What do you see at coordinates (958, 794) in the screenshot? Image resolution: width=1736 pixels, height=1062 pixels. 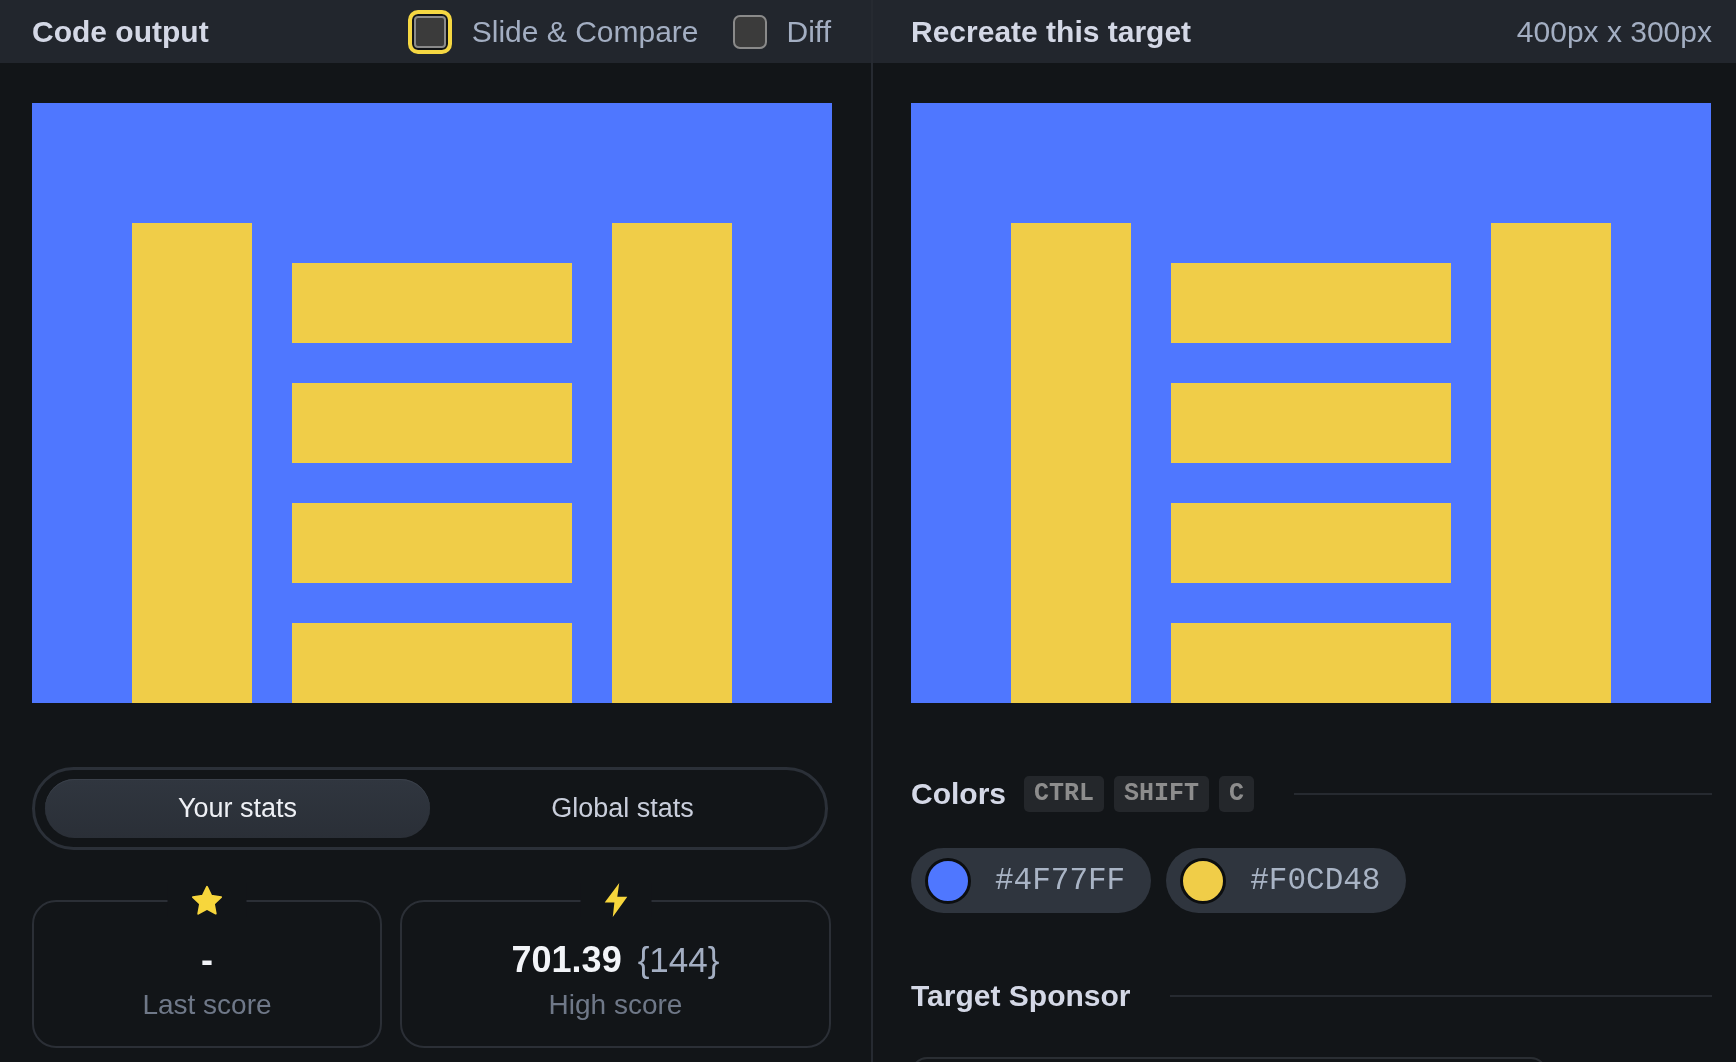 I see `section-title: Colors` at bounding box center [958, 794].